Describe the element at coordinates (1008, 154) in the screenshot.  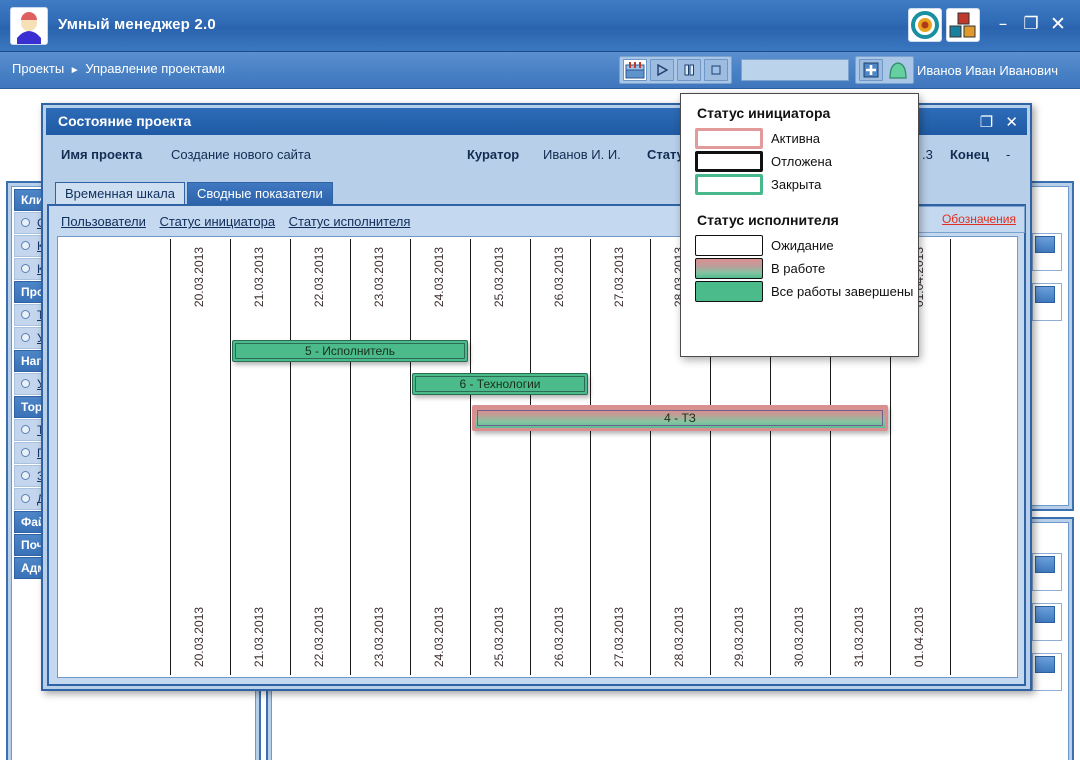
I see `meta-value-end: -` at that location.